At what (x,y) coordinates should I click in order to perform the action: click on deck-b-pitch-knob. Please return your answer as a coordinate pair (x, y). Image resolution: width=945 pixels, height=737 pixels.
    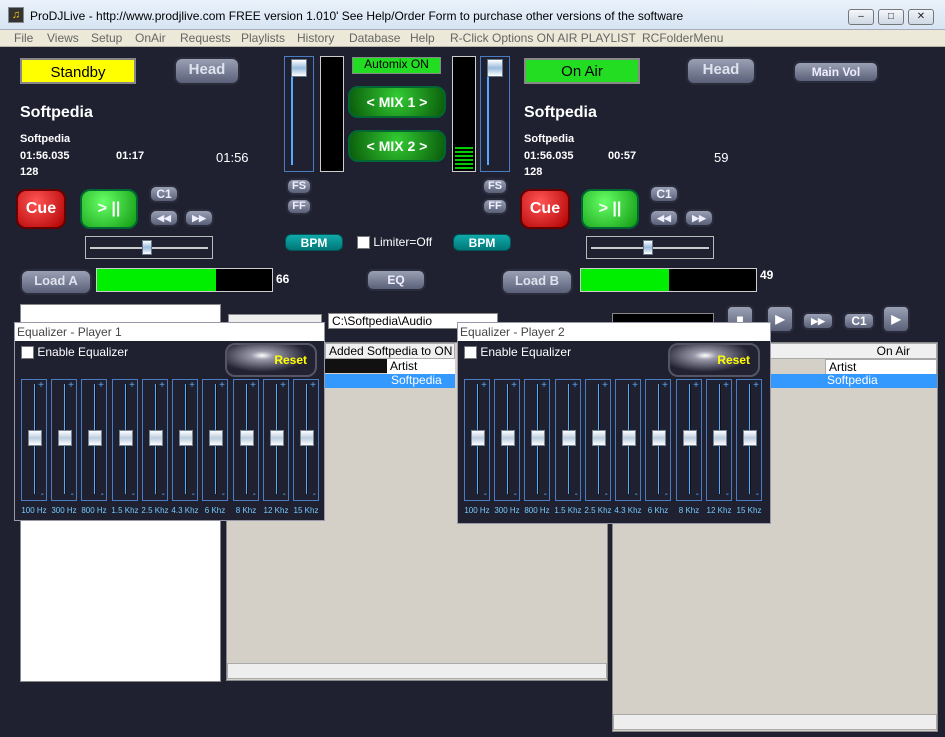
    Looking at the image, I should click on (648, 247).